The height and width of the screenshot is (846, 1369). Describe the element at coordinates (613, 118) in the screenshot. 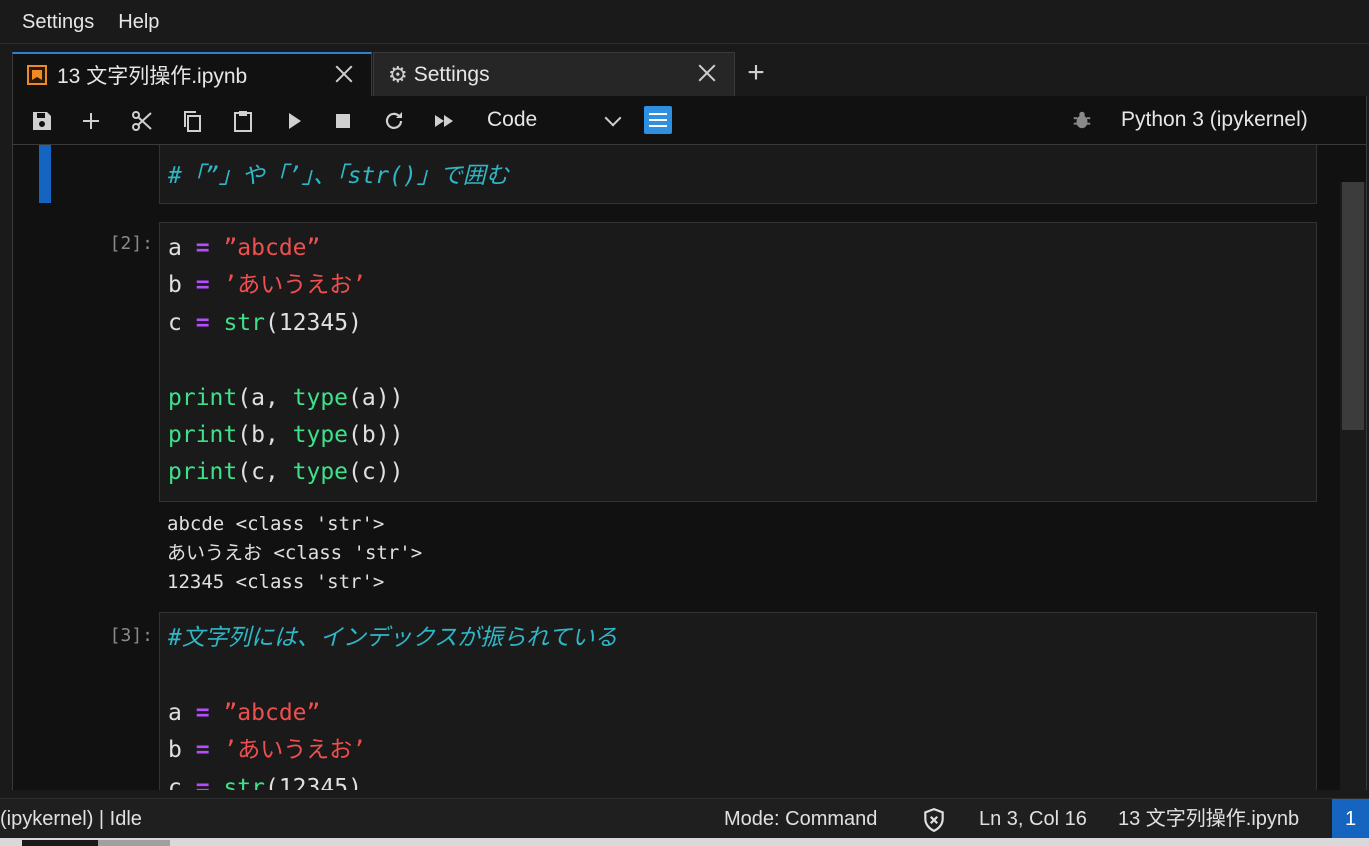

I see `chevron-down-icon` at that location.